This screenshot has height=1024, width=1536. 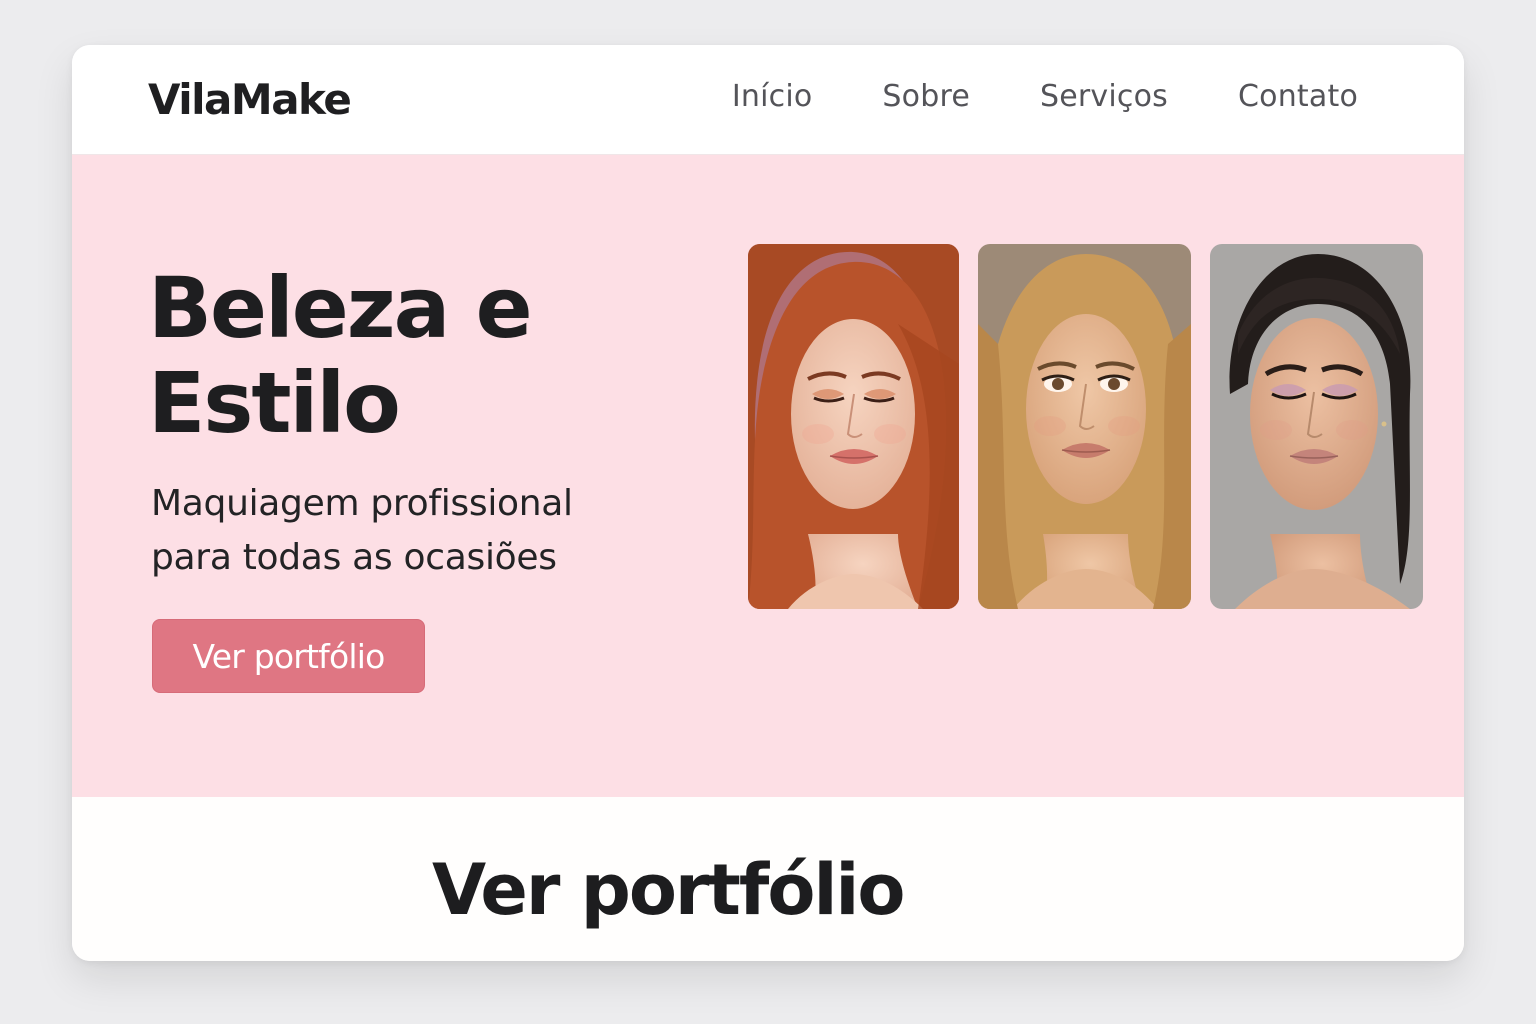 I want to click on nav-item-contato: Contato, so click(x=1298, y=96).